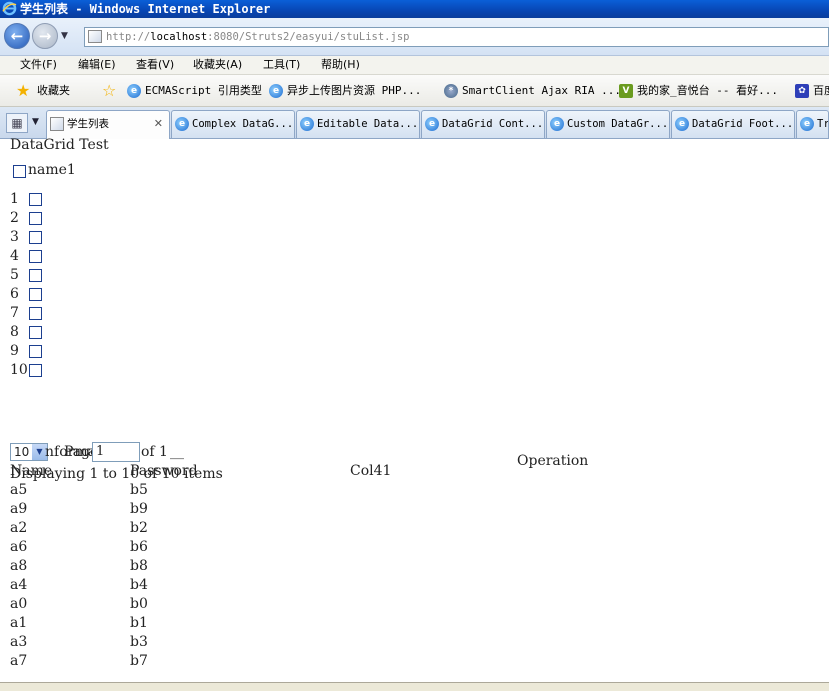  I want to click on row-number: 7, so click(14, 313).